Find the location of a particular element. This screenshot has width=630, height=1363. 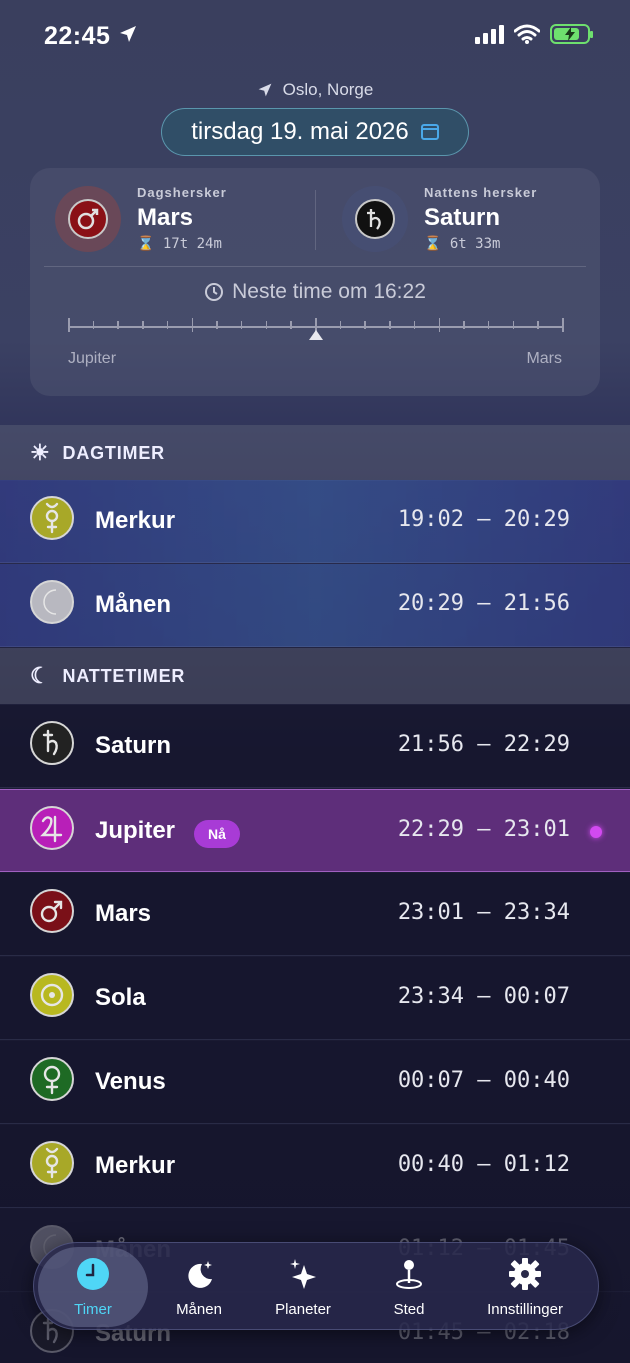

calendar-icon is located at coordinates (429, 132).